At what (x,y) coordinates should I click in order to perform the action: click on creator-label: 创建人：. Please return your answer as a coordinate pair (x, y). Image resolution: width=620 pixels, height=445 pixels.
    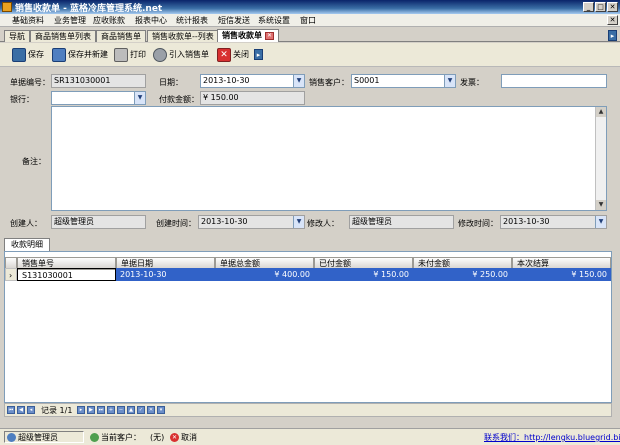
    Looking at the image, I should click on (26, 223).